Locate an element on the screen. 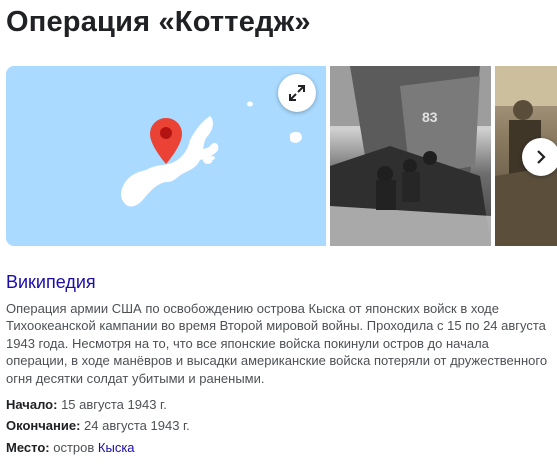 The image size is (557, 467). fact-value: остров is located at coordinates (74, 447).